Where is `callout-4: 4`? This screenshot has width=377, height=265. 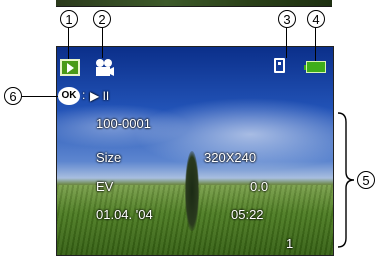
callout-4: 4 is located at coordinates (316, 19).